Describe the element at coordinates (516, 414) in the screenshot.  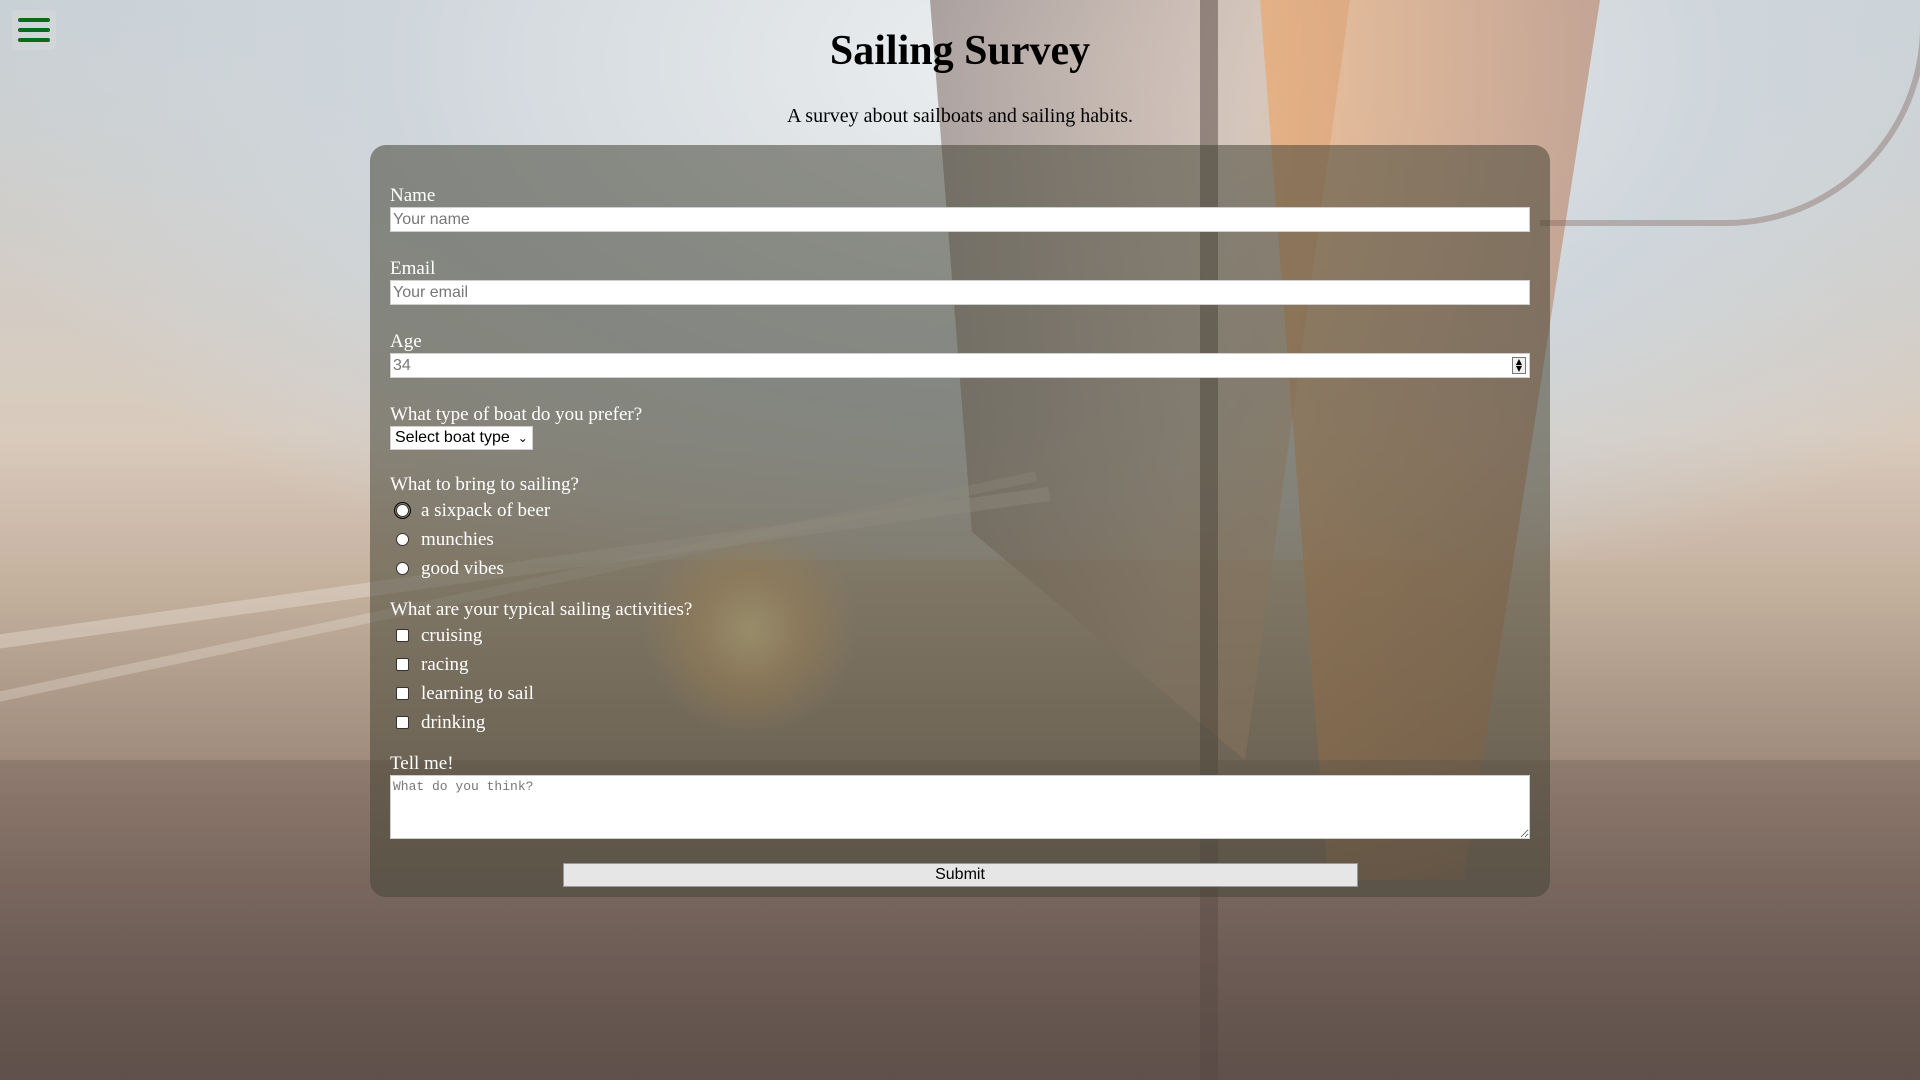
I see `boat-type-label: What type of boat do you prefer?` at that location.